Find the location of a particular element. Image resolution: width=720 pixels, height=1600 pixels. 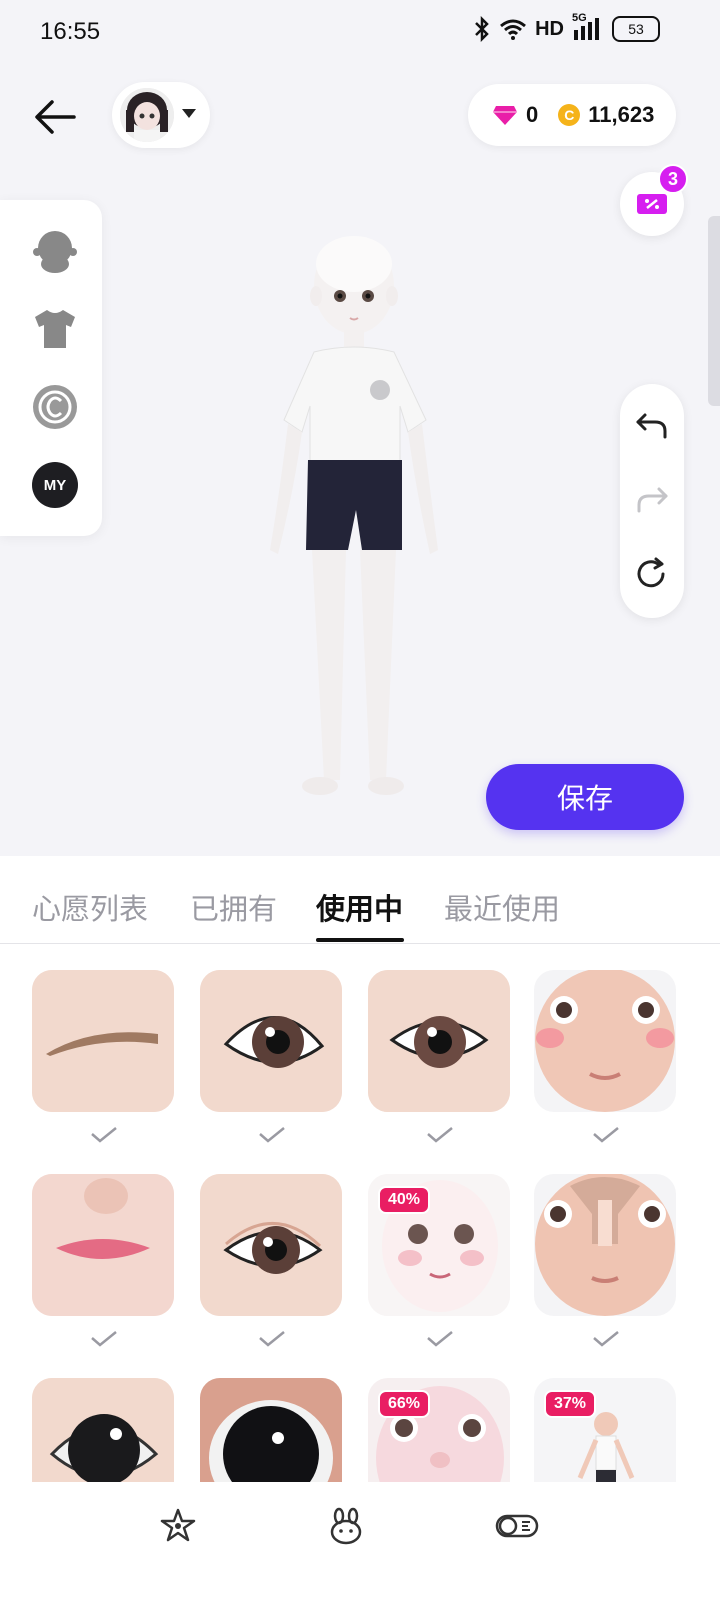

category-copyright is located at coordinates (55, 407).